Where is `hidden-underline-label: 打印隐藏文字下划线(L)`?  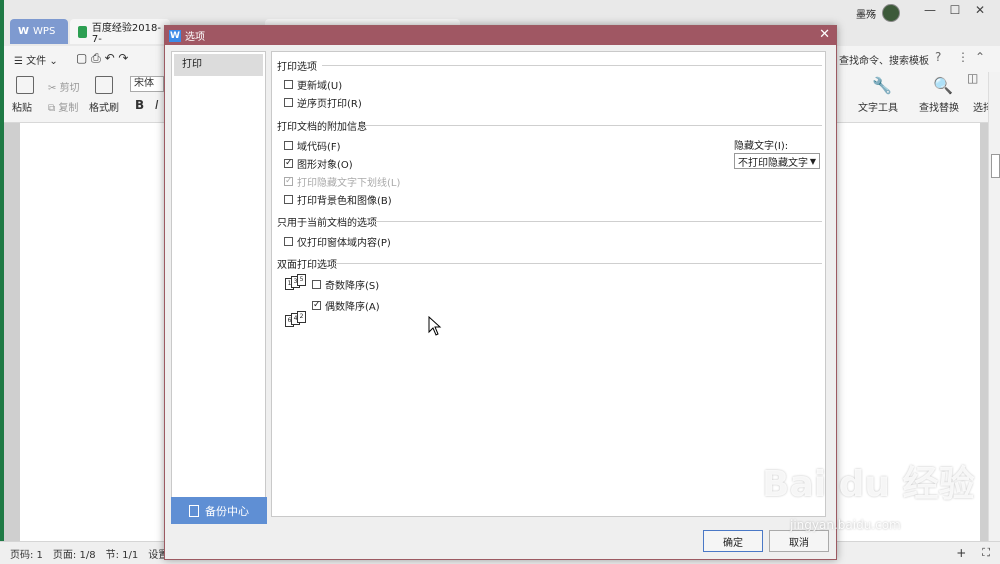
hidden-underline-label: 打印隐藏文字下划线(L) is located at coordinates (349, 183).